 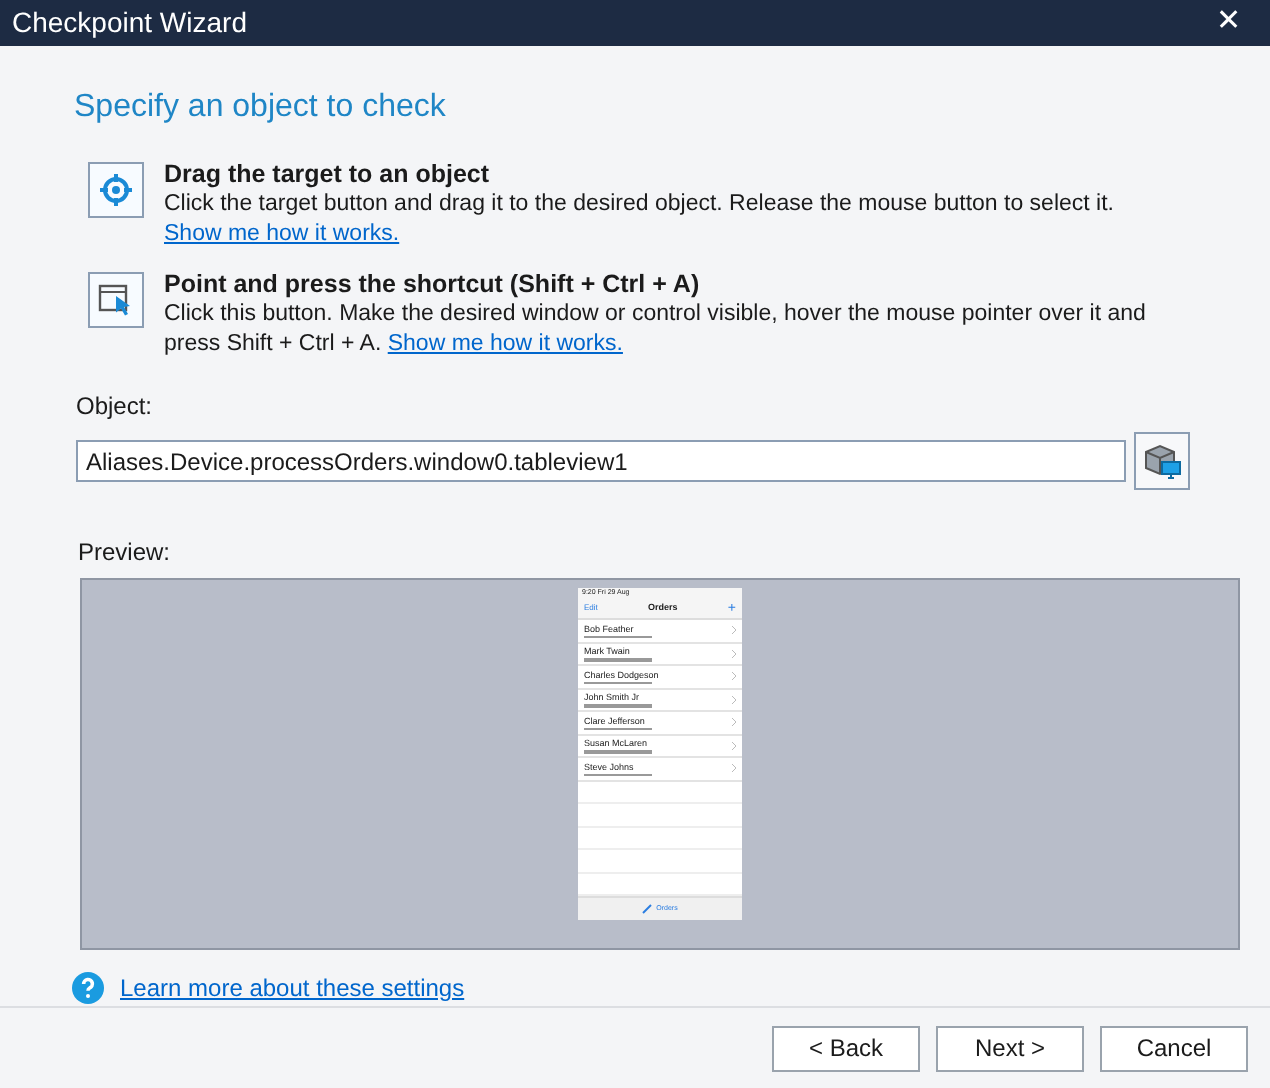 I want to click on window-pointer-icon, so click(x=116, y=300).